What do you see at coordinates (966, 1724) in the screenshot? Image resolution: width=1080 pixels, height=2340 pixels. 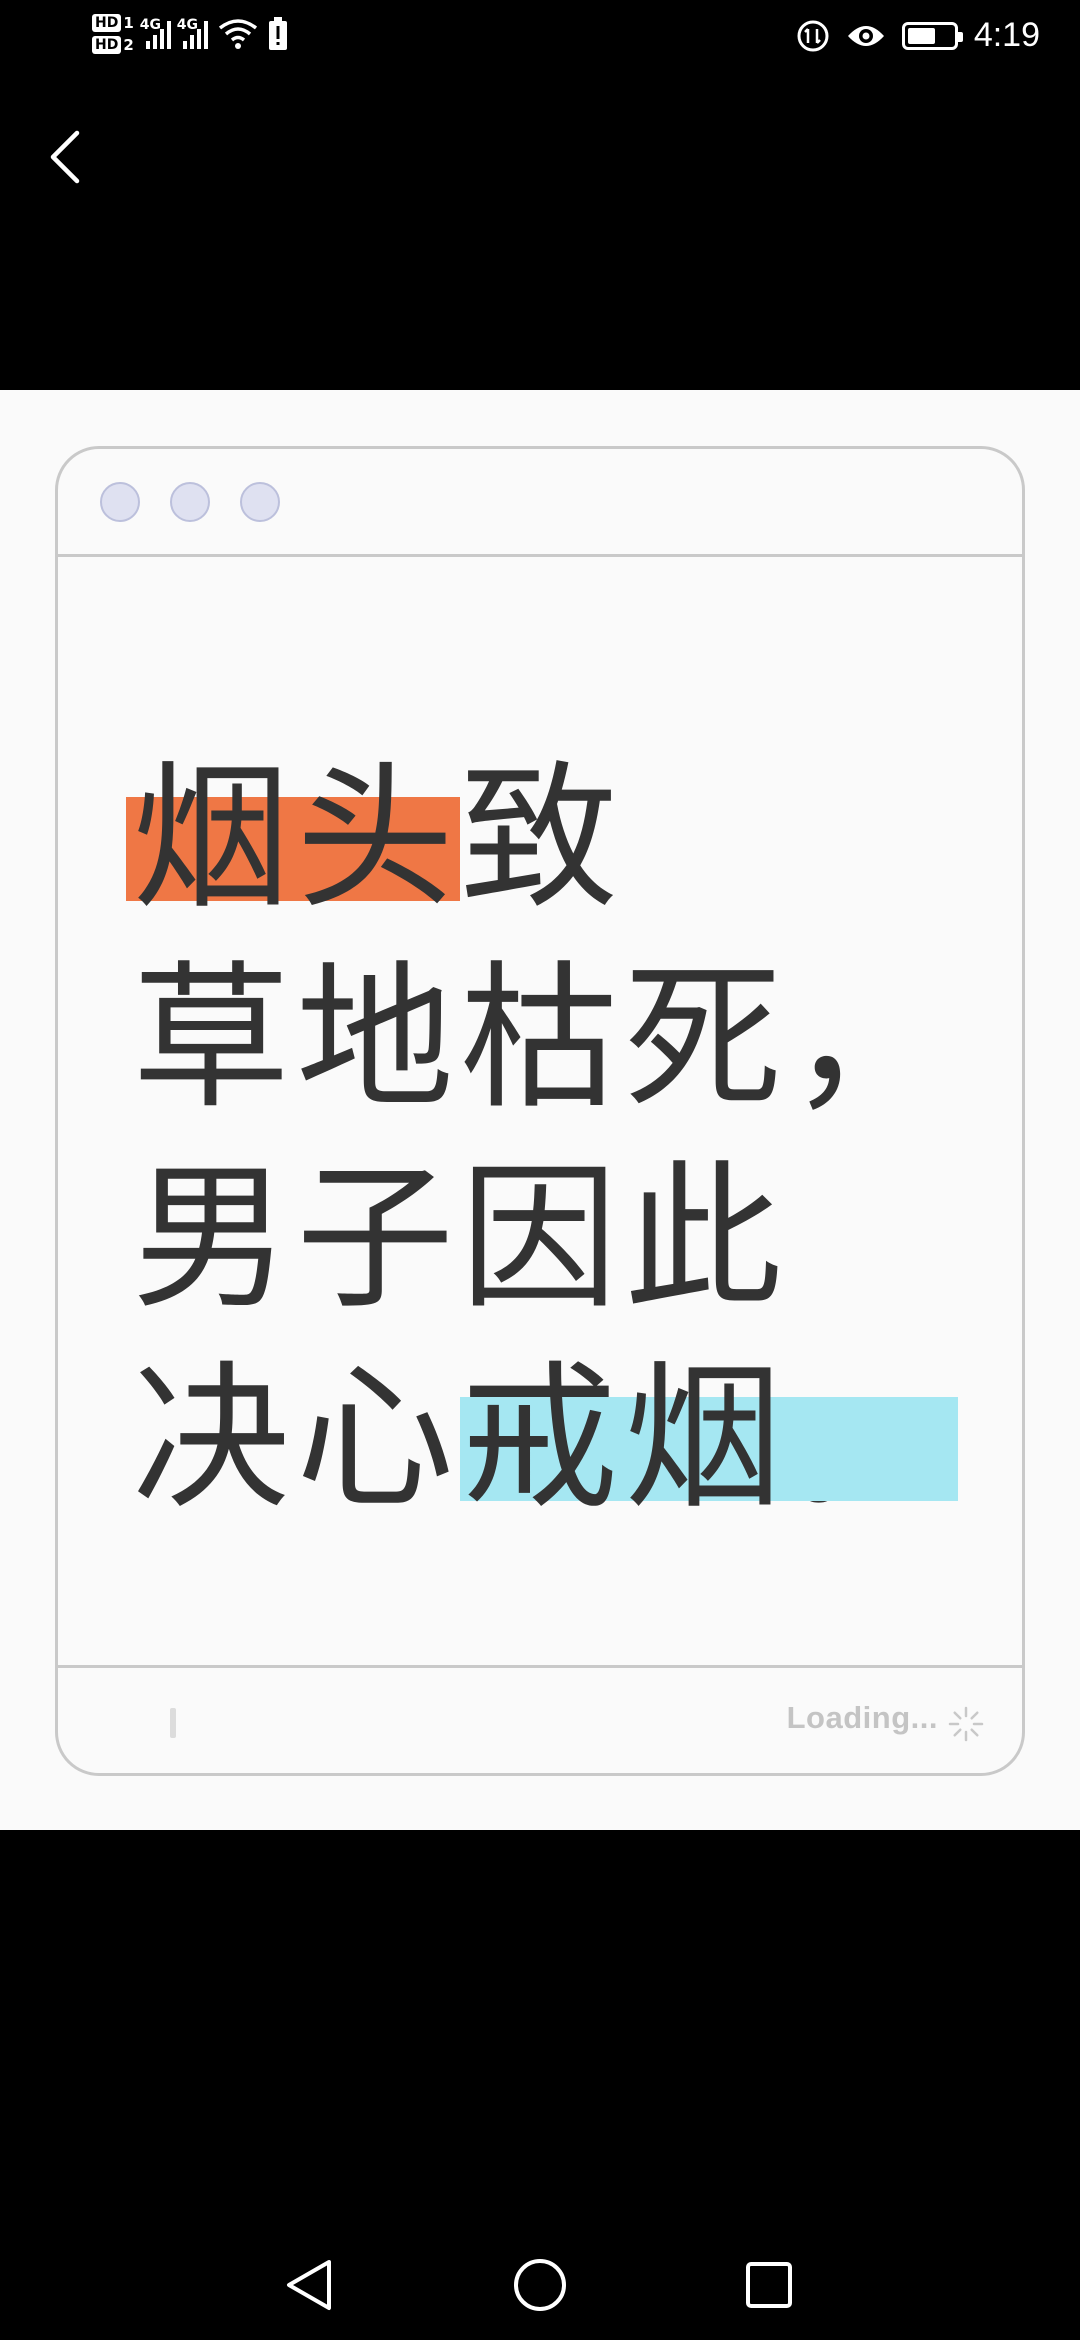 I see `spinner-icon` at bounding box center [966, 1724].